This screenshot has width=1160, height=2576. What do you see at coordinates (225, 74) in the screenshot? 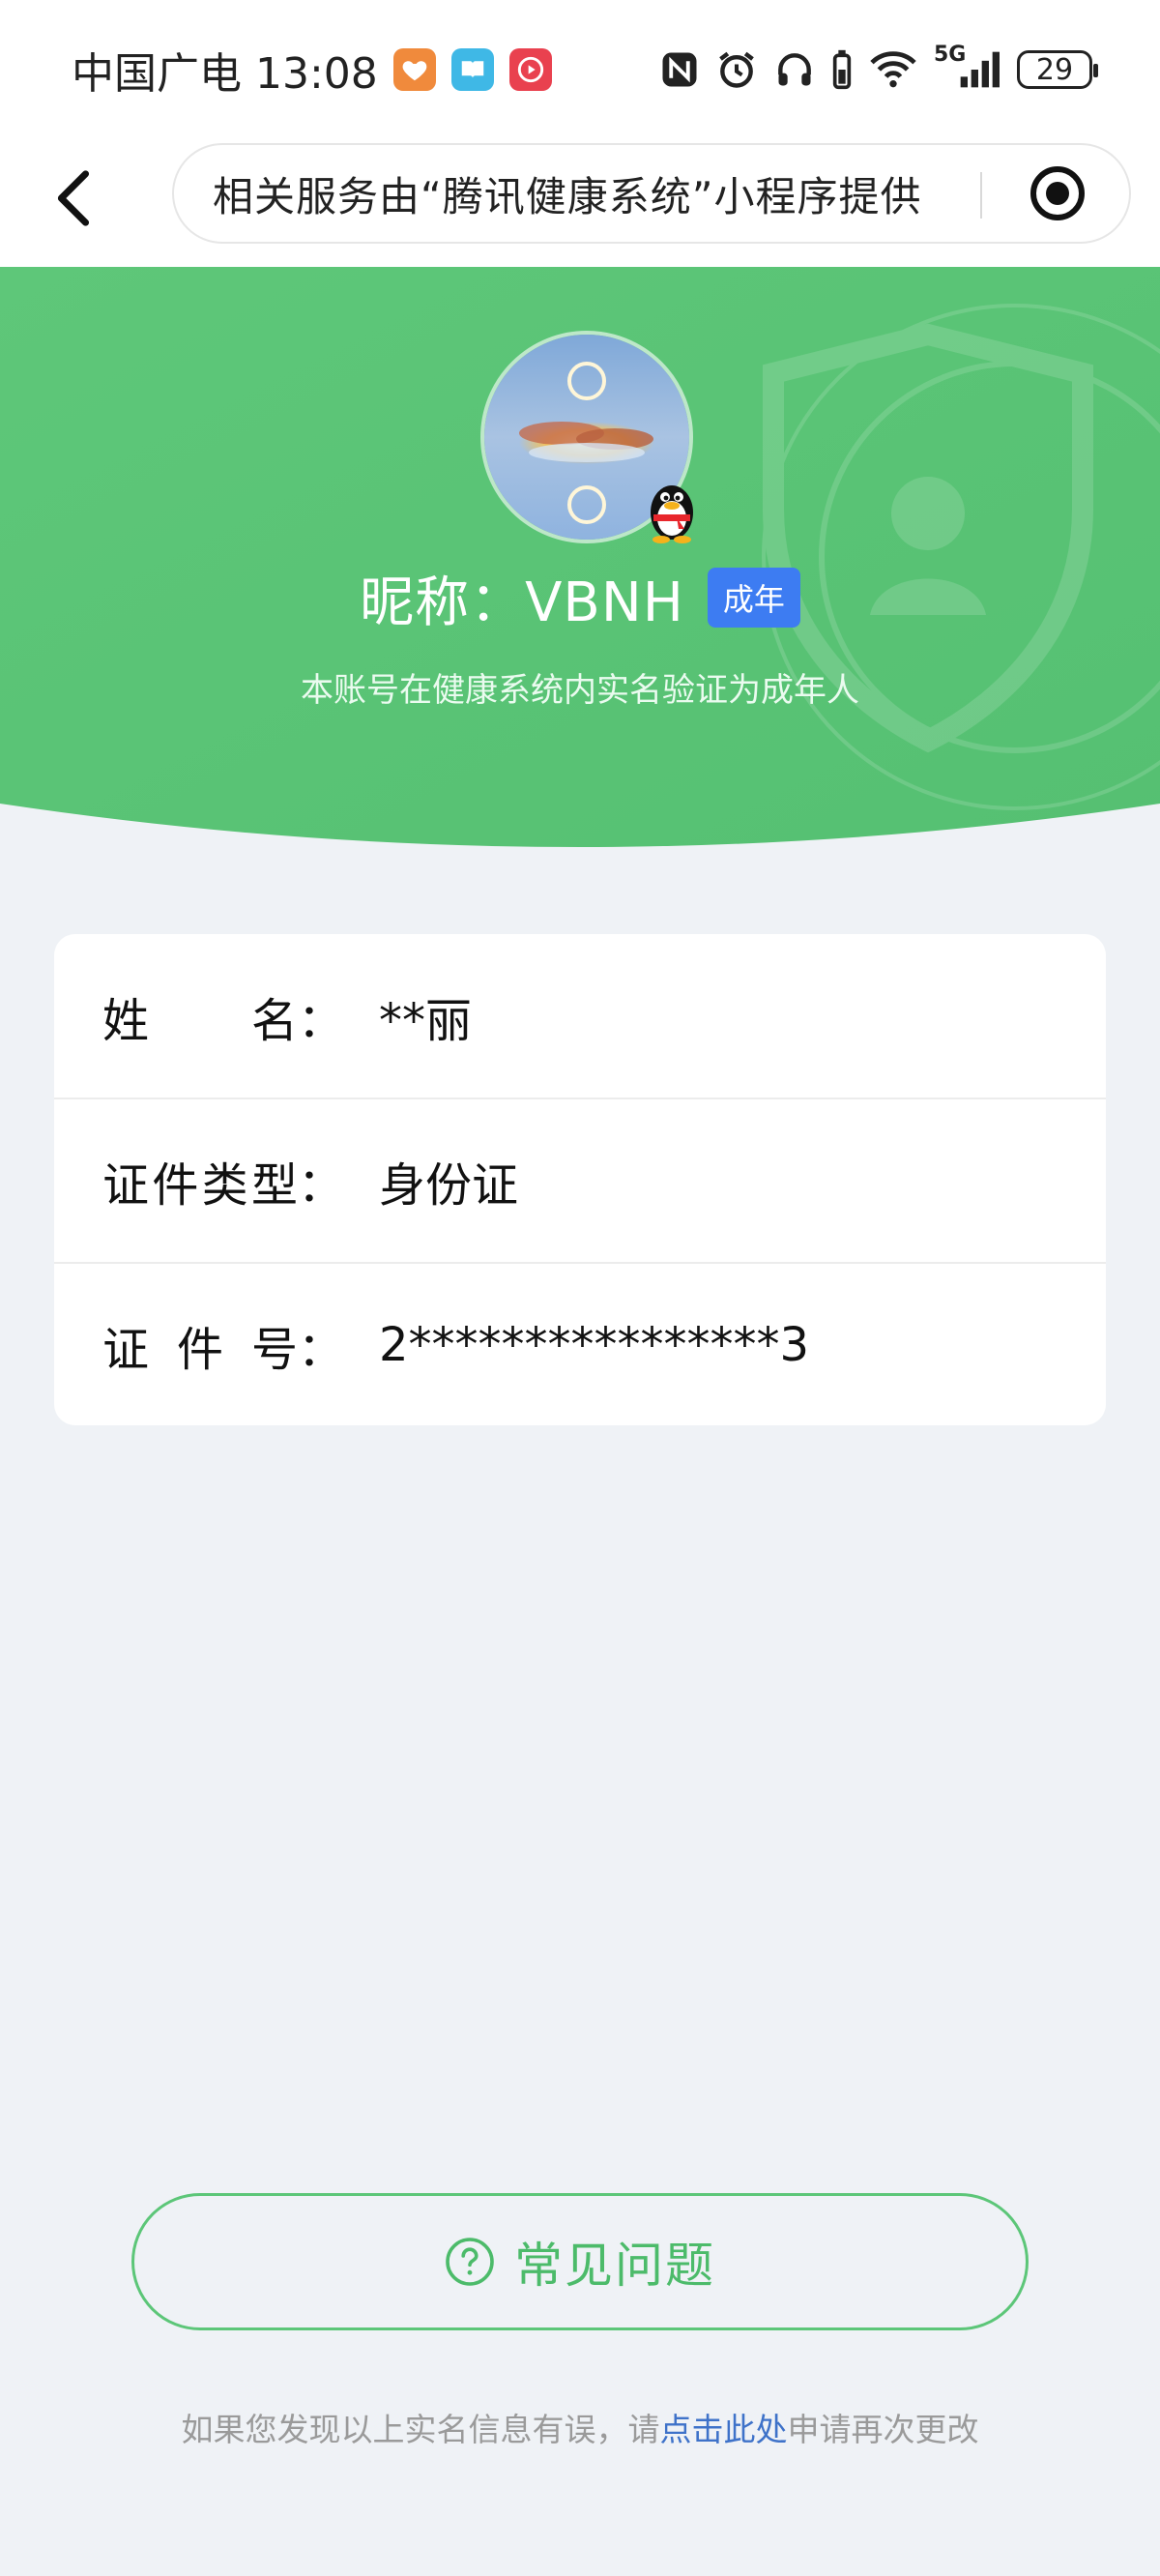
I see `carrier-time: 中国广电 13:08` at bounding box center [225, 74].